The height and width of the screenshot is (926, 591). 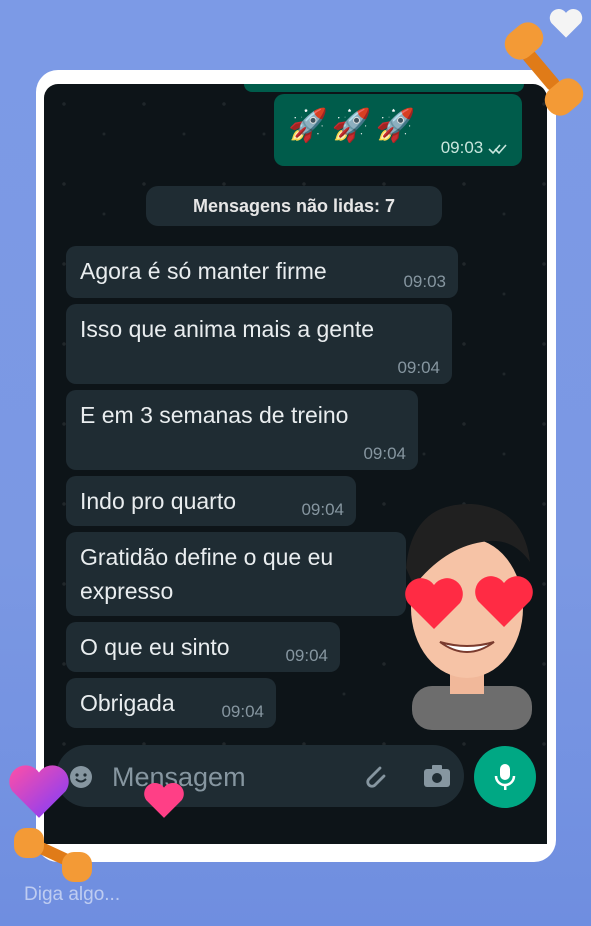 What do you see at coordinates (164, 800) in the screenshot?
I see `pink-heart-icon` at bounding box center [164, 800].